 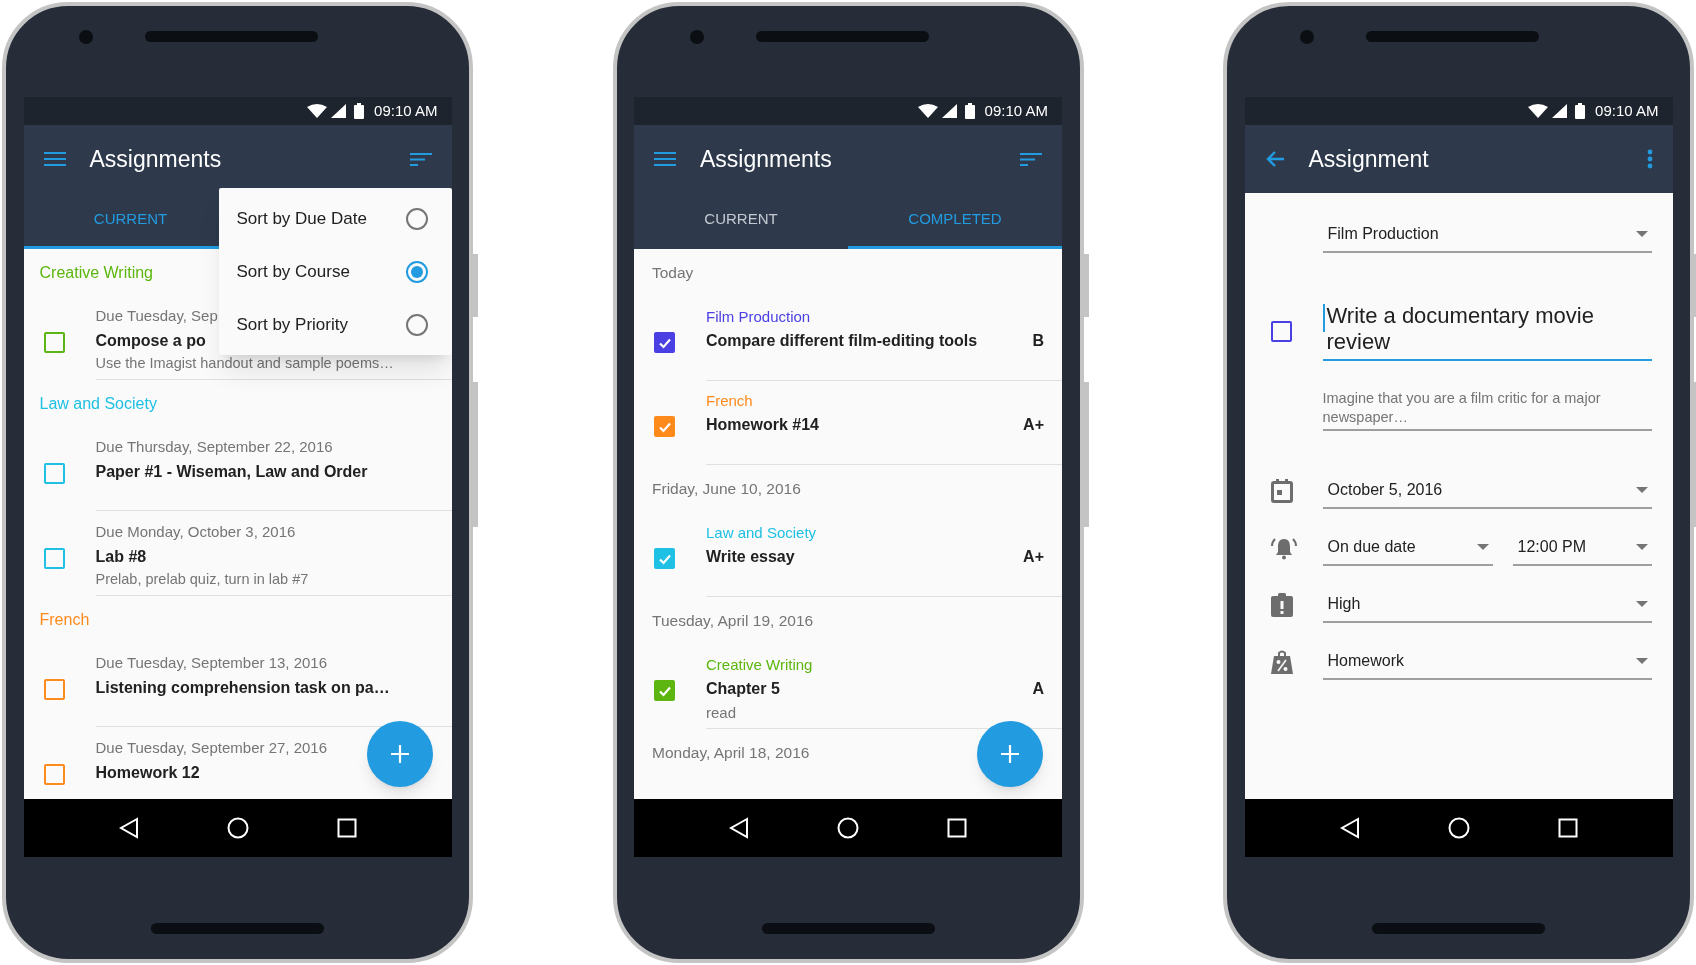 What do you see at coordinates (1487, 491) in the screenshot?
I see `date-dropdown: October 5, 2016` at bounding box center [1487, 491].